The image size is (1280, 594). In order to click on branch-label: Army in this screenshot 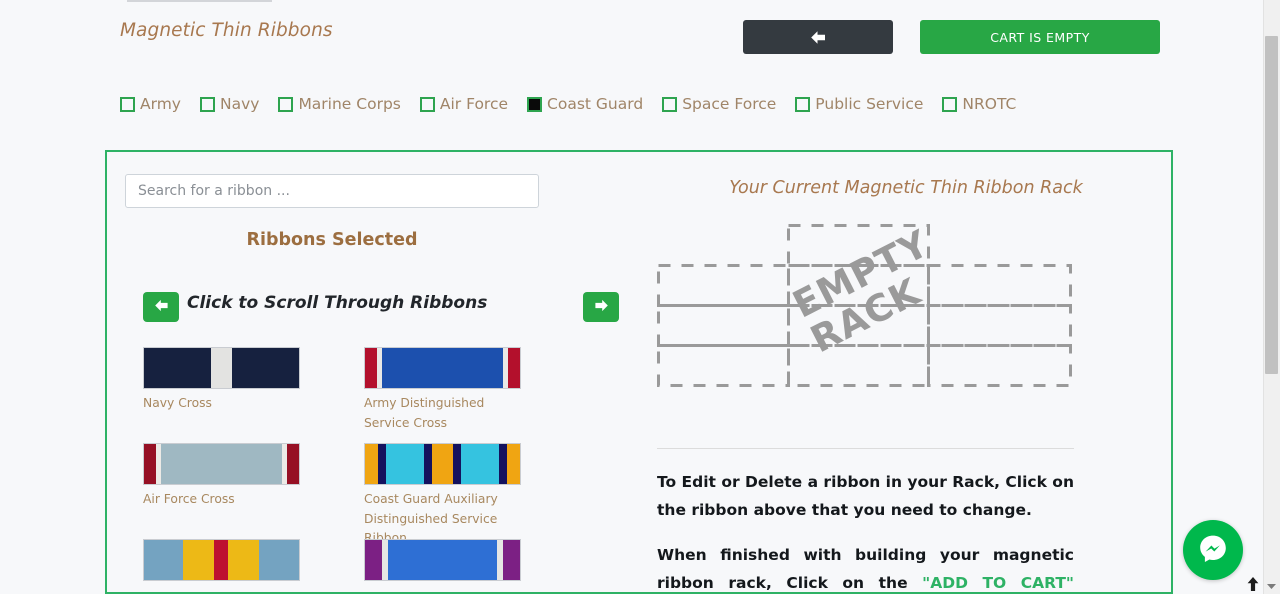, I will do `click(160, 104)`.